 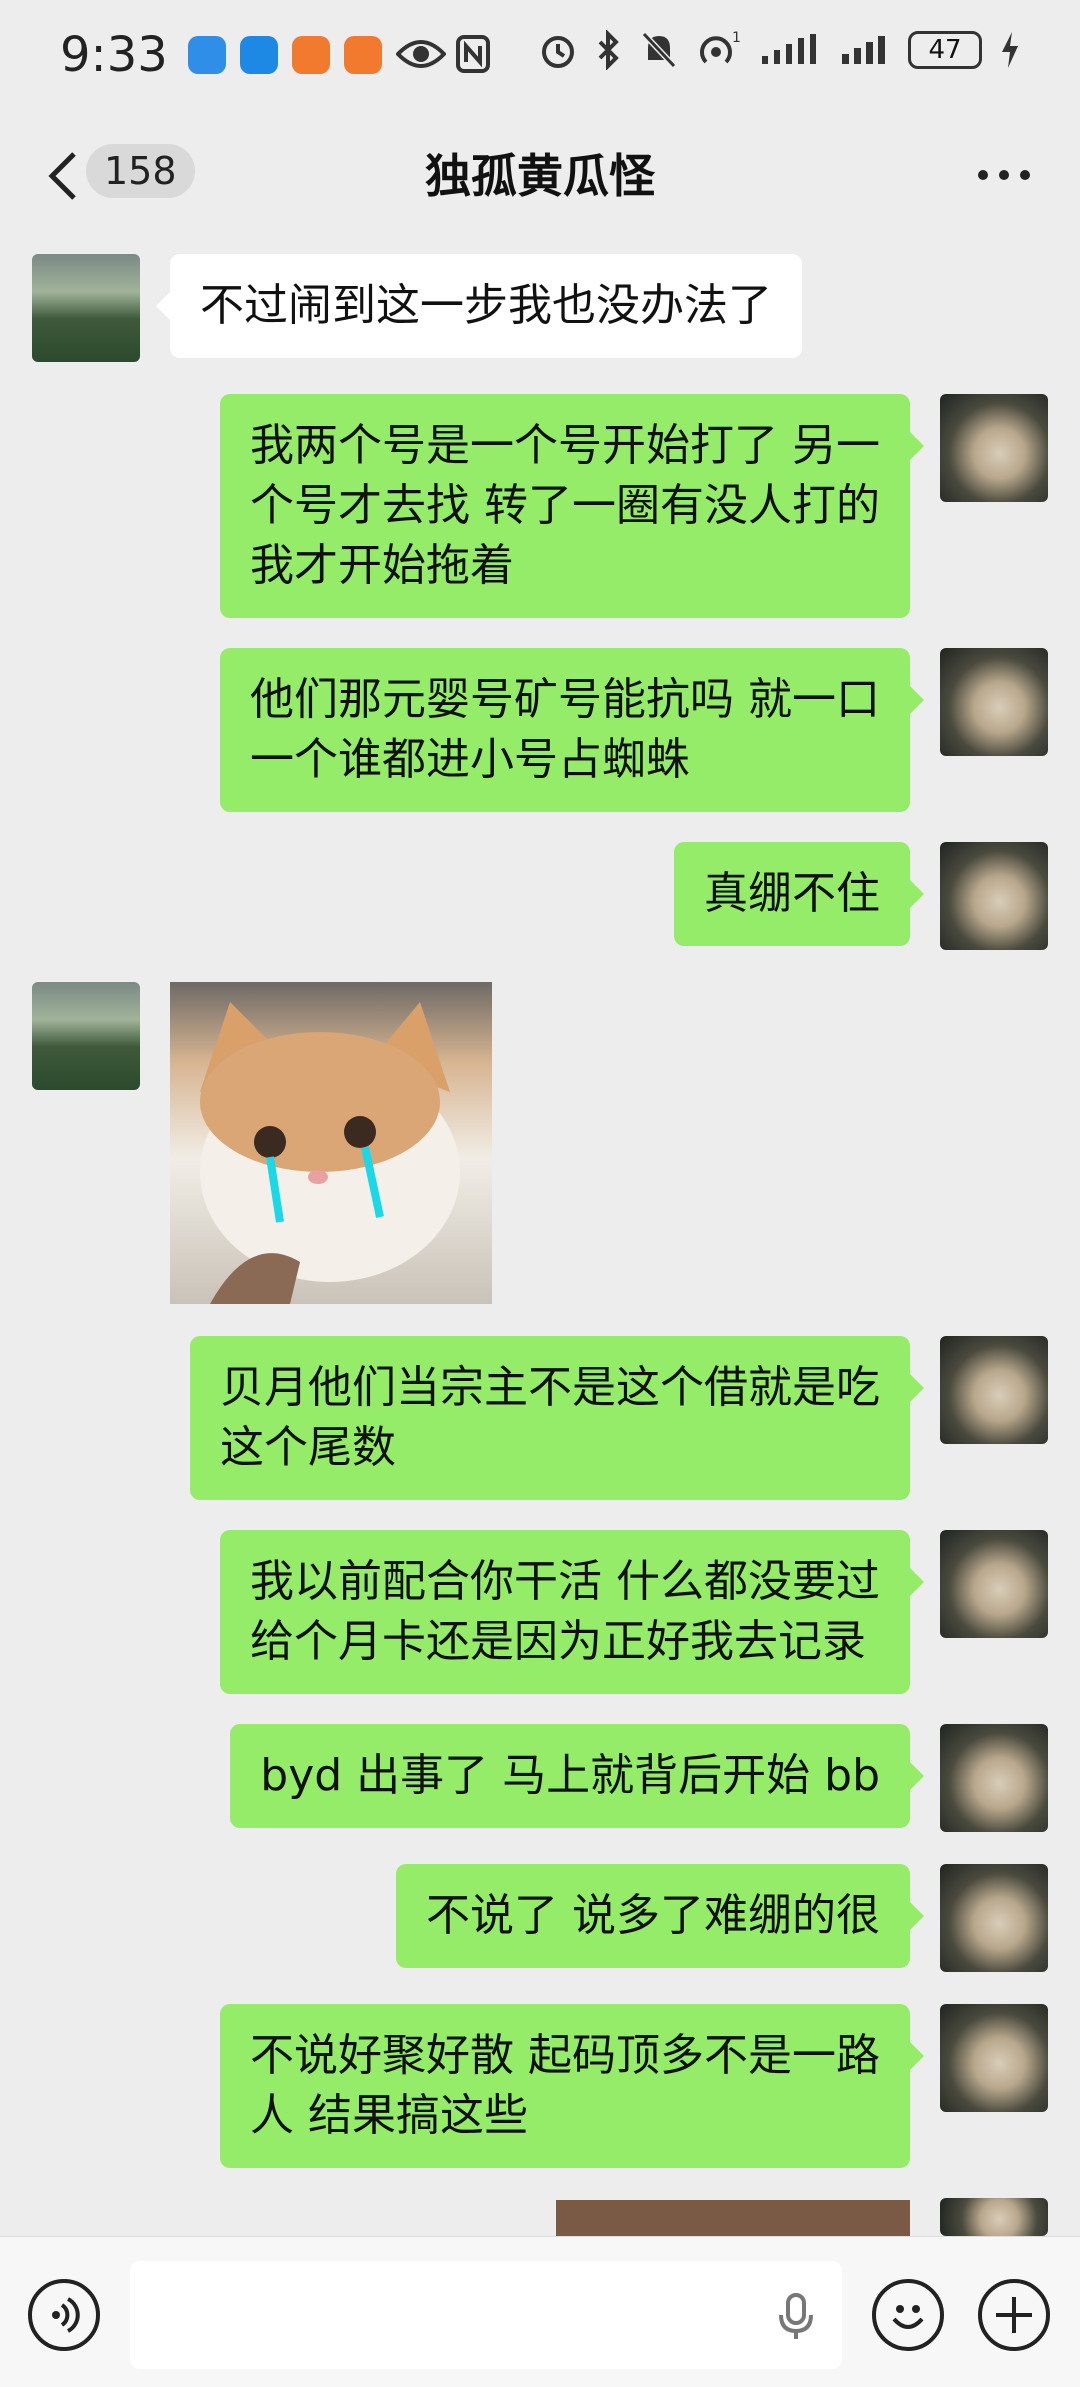 What do you see at coordinates (1010, 50) in the screenshot?
I see `charging-icon` at bounding box center [1010, 50].